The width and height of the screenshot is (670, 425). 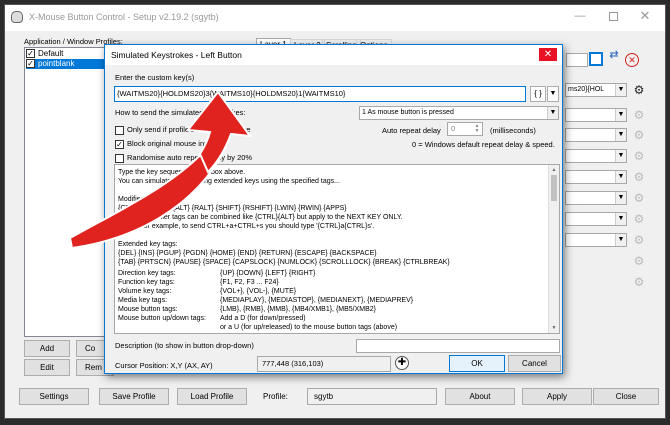 What do you see at coordinates (148, 187) in the screenshot?
I see `arrow-body` at bounding box center [148, 187].